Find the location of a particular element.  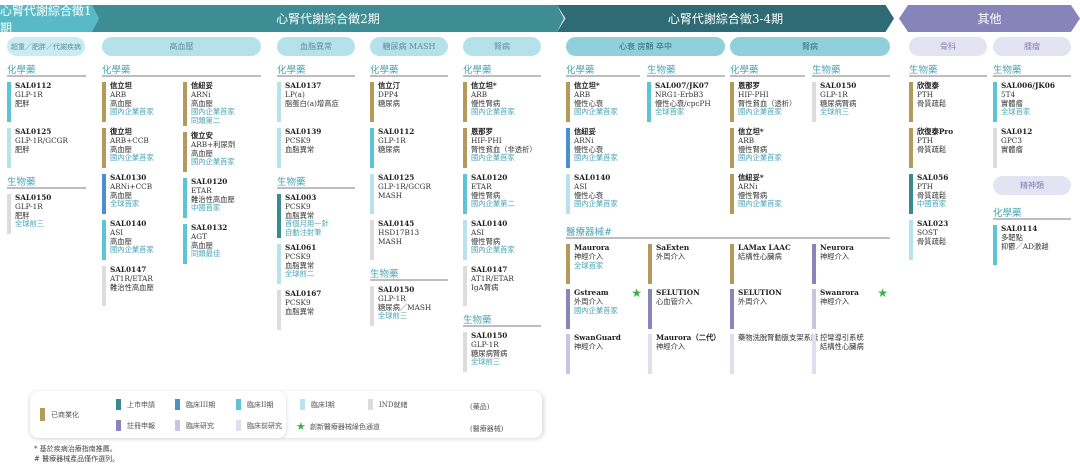

product-highlight: 自動注射筆 is located at coordinates (303, 233).